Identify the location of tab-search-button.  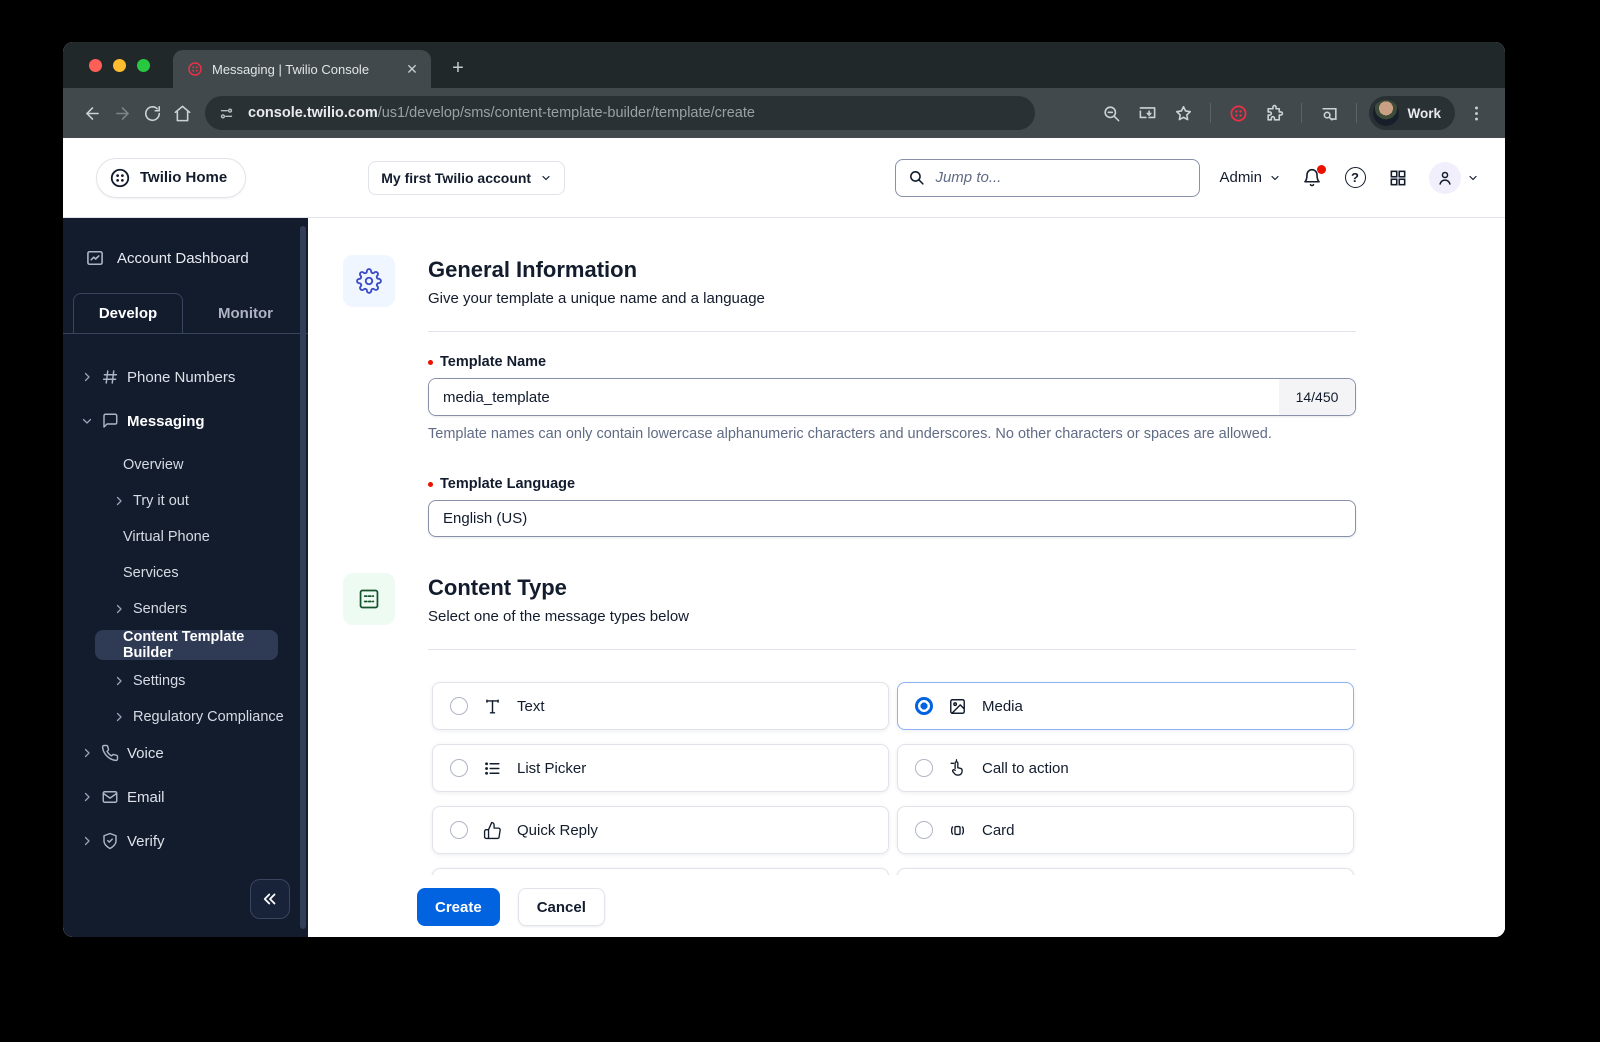
(1329, 113).